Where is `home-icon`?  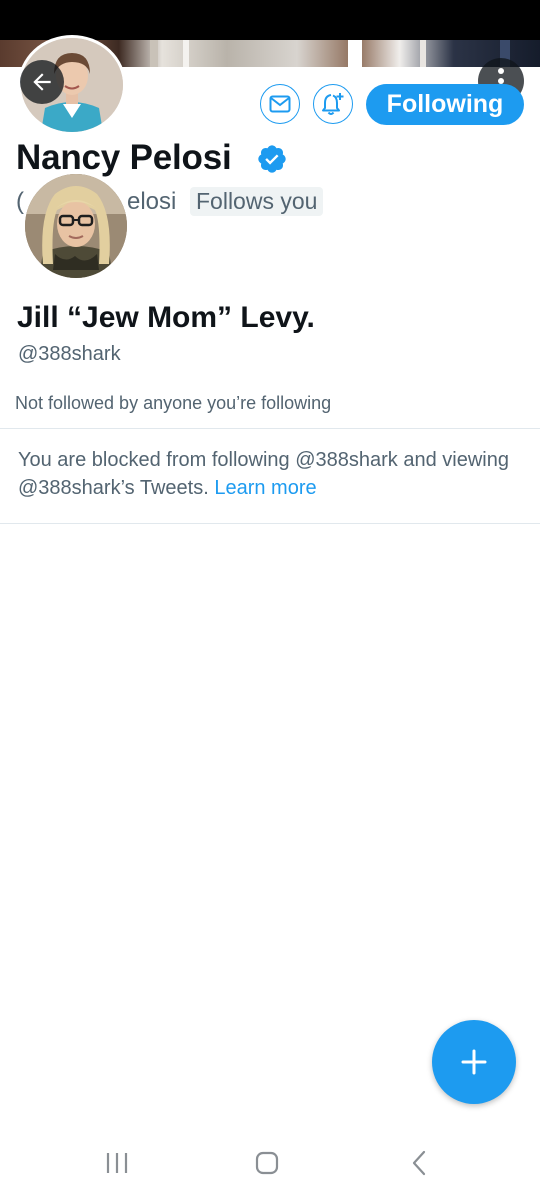 home-icon is located at coordinates (267, 1163).